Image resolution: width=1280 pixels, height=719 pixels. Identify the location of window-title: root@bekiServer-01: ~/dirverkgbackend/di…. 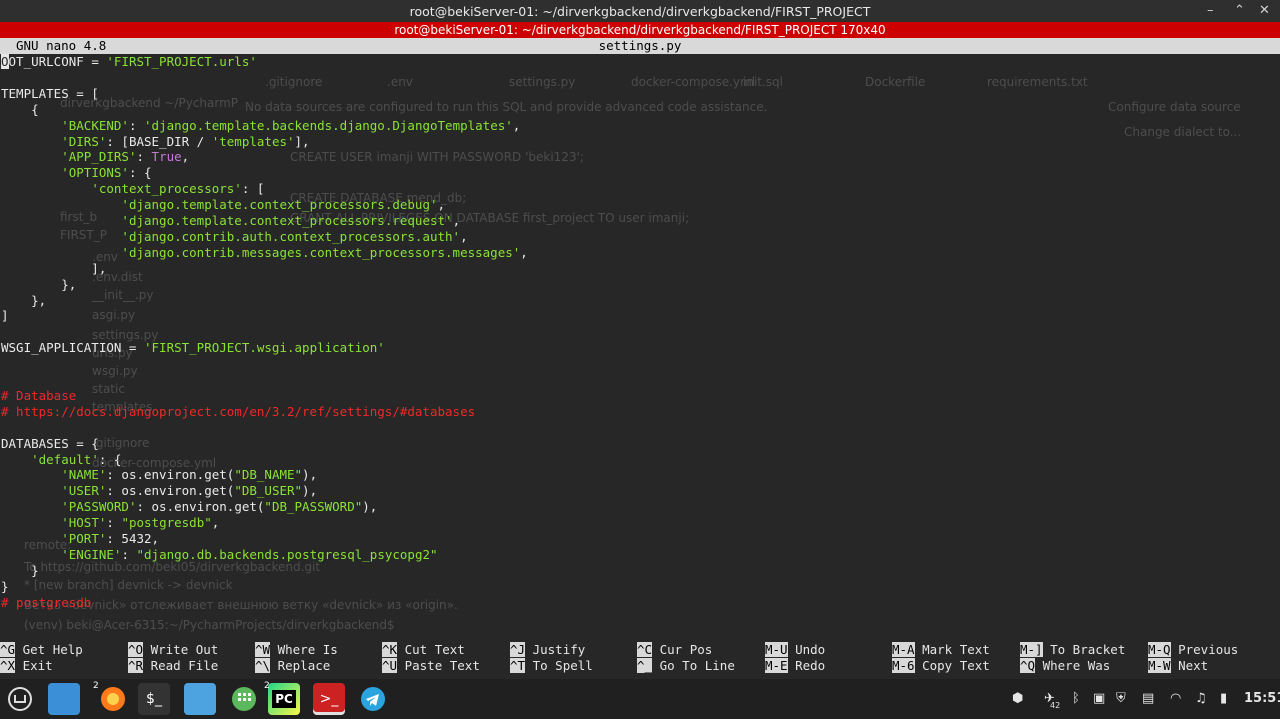
(640, 11).